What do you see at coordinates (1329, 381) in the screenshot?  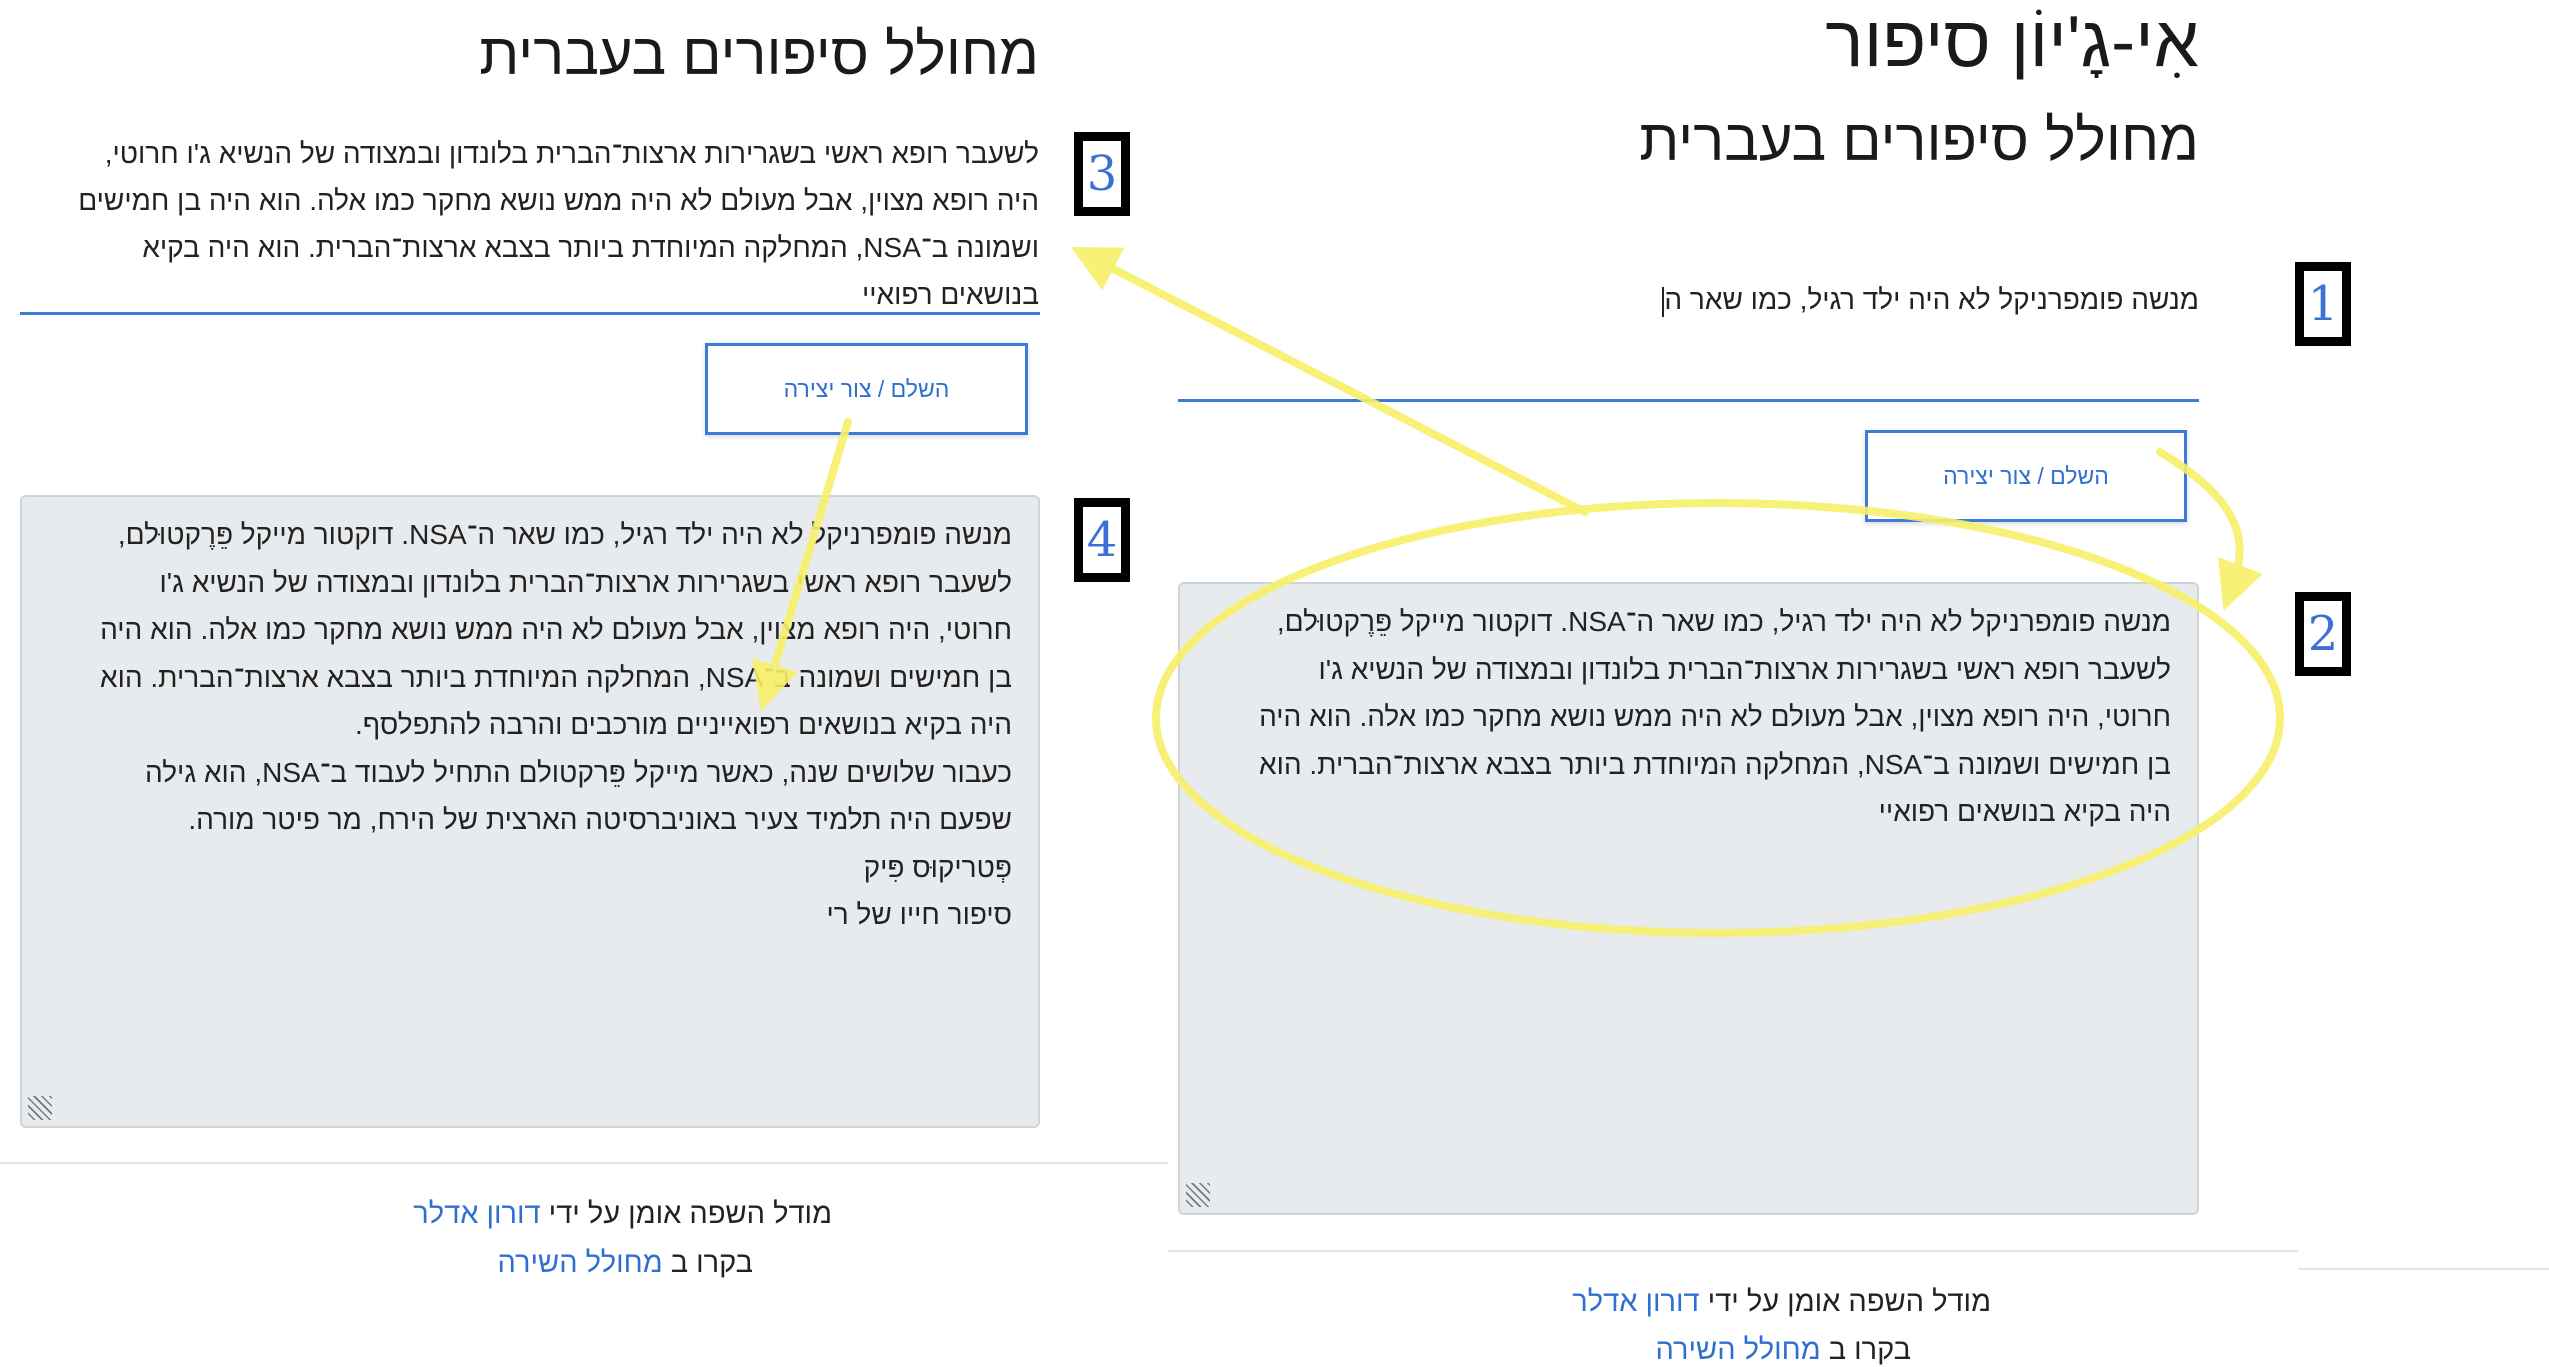 I see `arrow-output-to-input` at bounding box center [1329, 381].